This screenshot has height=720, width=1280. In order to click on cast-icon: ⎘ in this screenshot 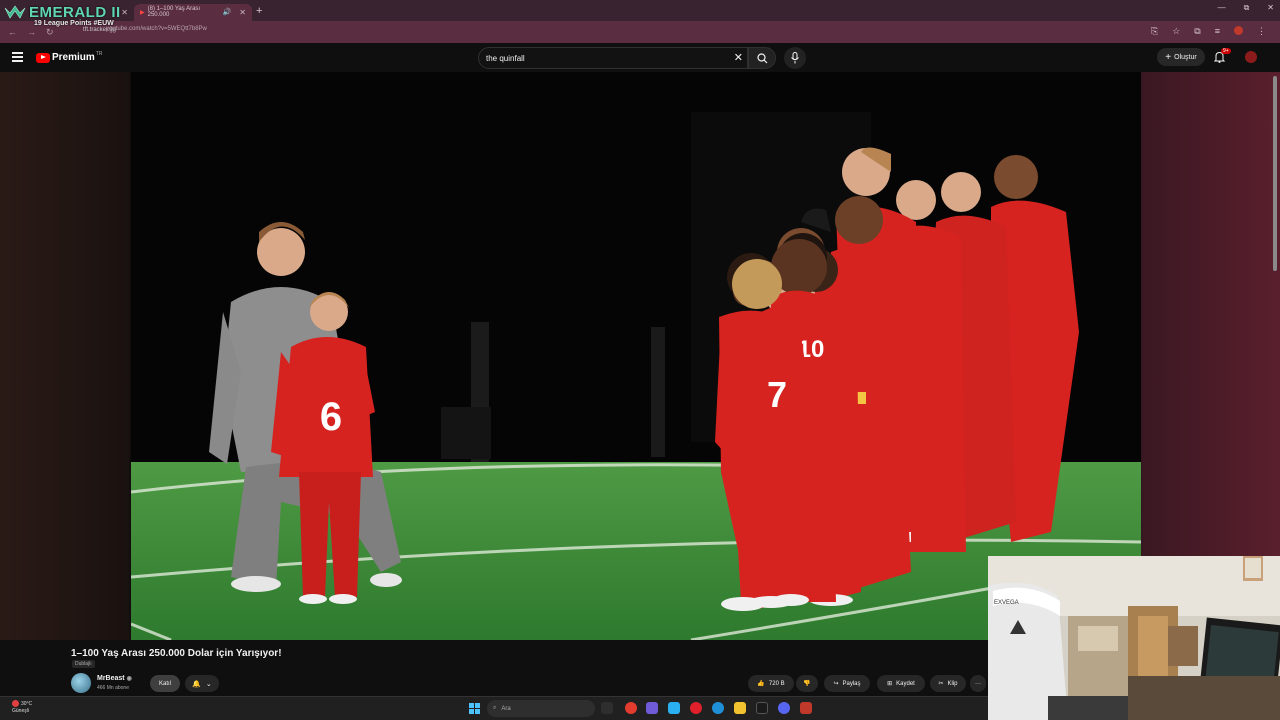, I will do `click(1154, 31)`.